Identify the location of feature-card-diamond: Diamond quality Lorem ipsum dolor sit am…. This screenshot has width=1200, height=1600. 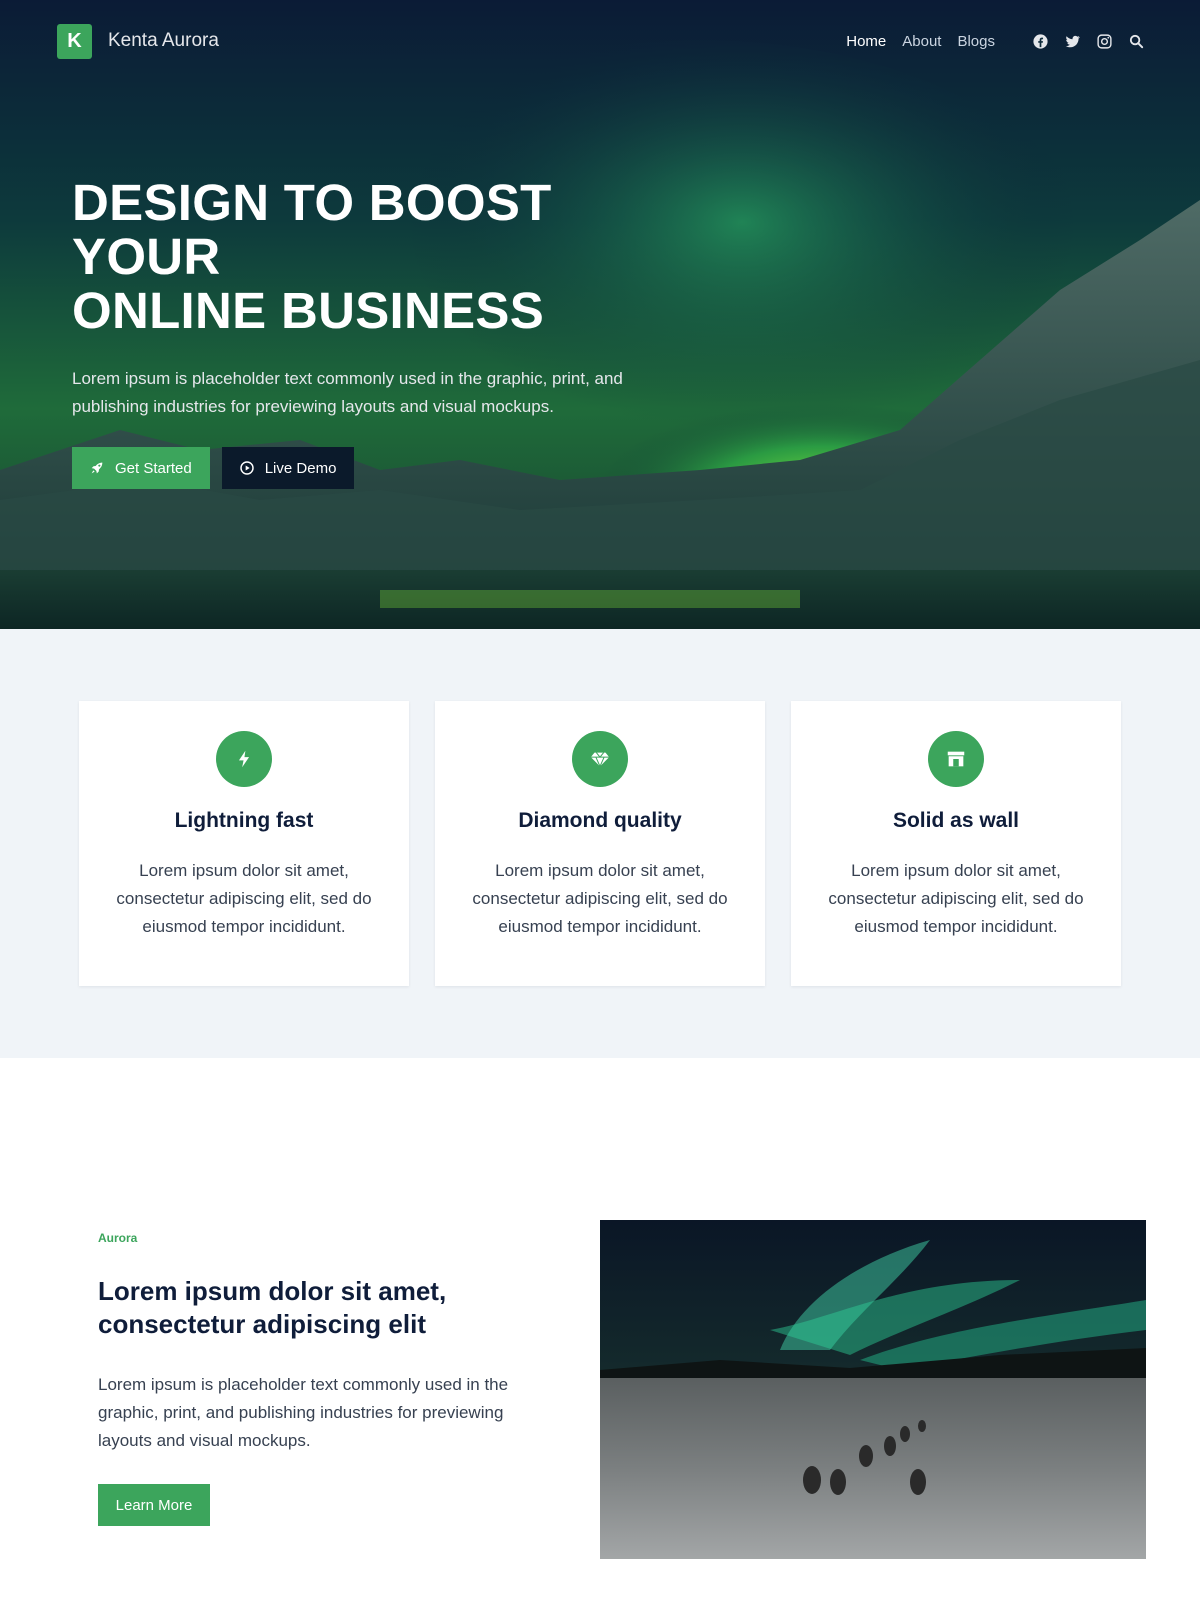
(600, 843).